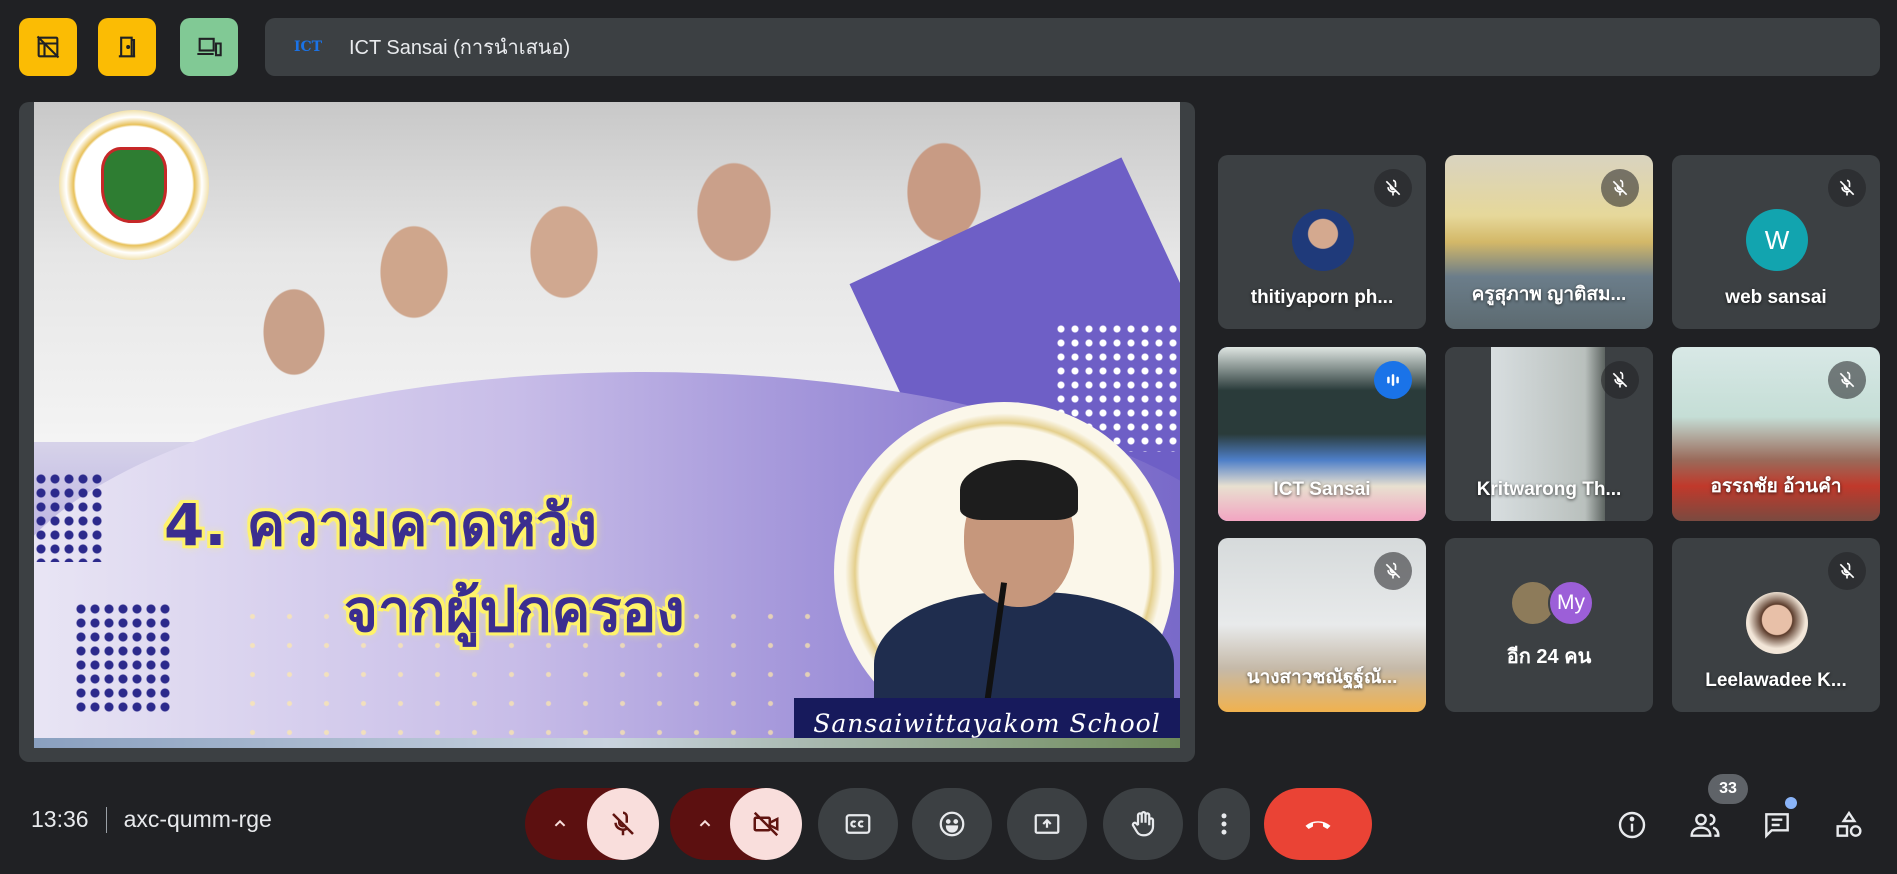  Describe the element at coordinates (1393, 380) in the screenshot. I see `speaking-indicator-icon` at that location.